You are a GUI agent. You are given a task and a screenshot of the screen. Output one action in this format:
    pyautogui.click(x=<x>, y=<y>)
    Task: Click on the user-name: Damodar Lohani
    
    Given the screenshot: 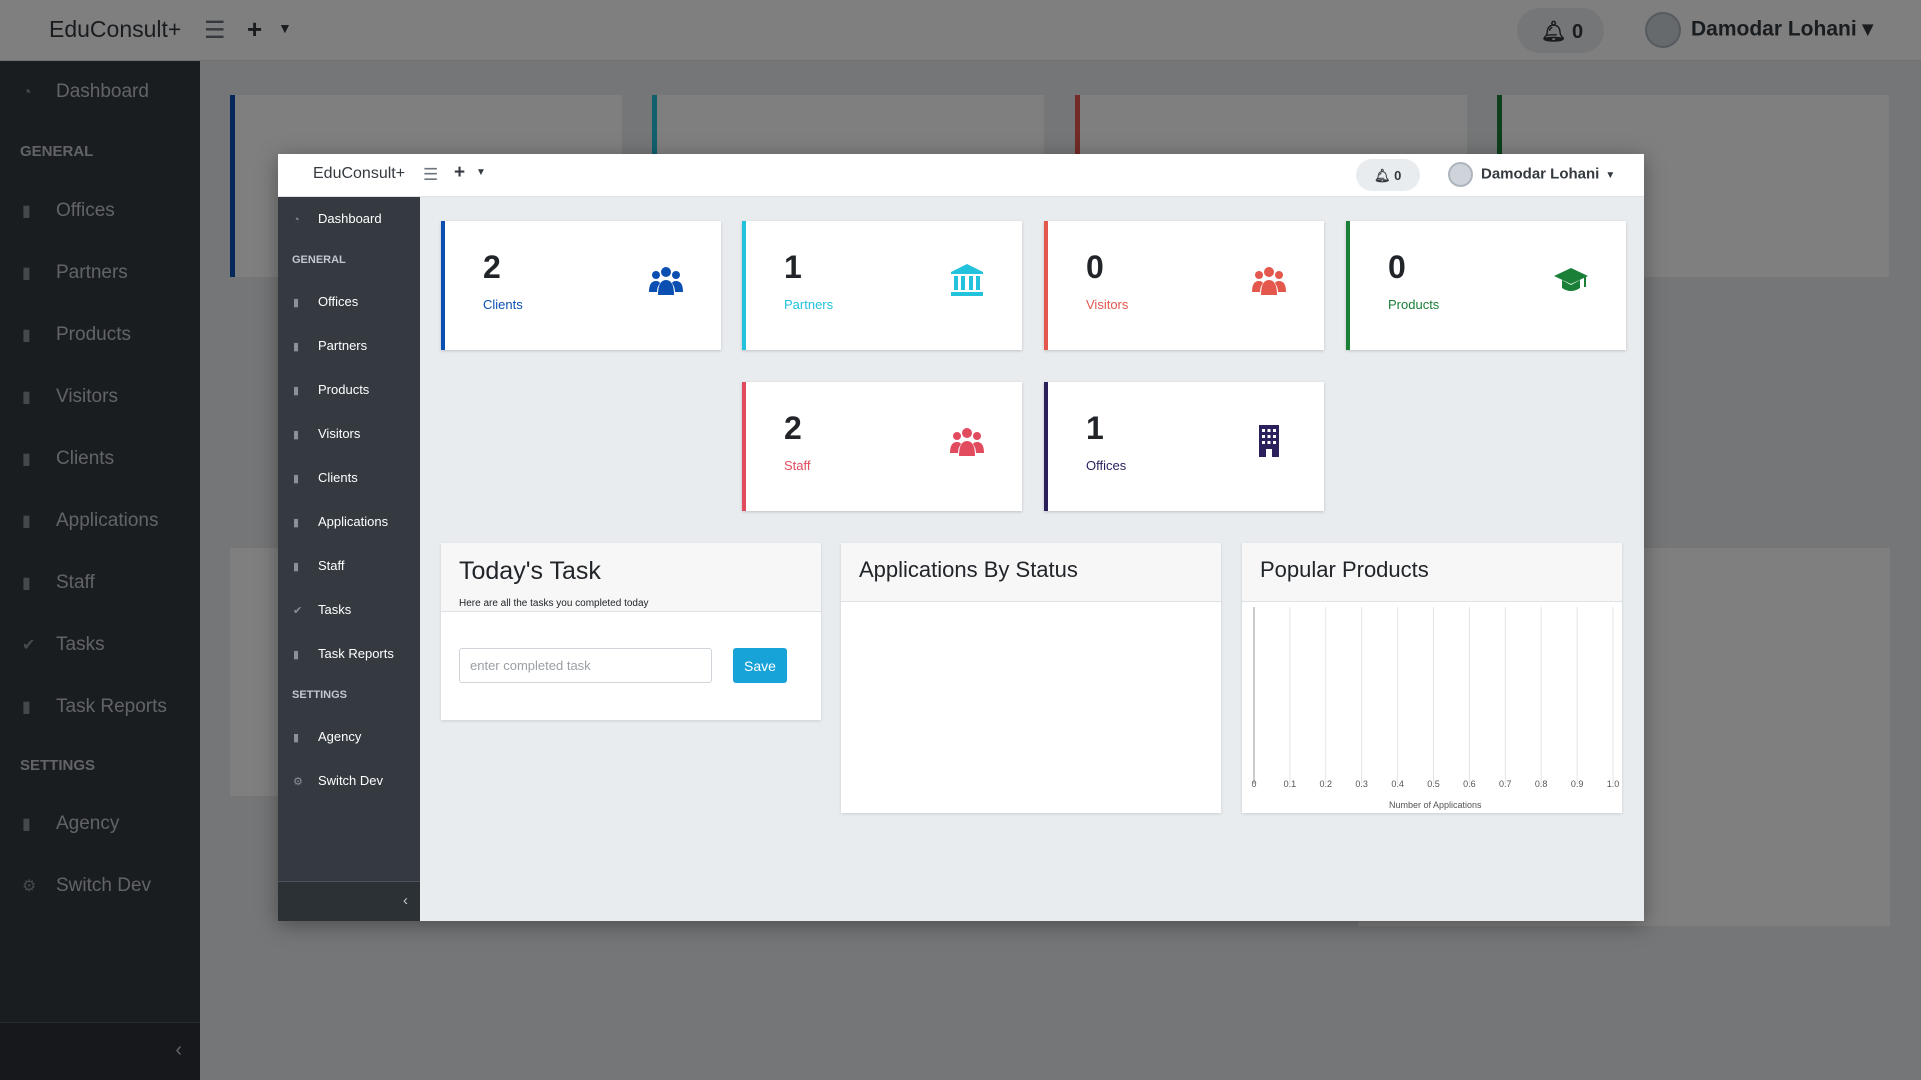 What is the action you would take?
    pyautogui.click(x=1540, y=174)
    